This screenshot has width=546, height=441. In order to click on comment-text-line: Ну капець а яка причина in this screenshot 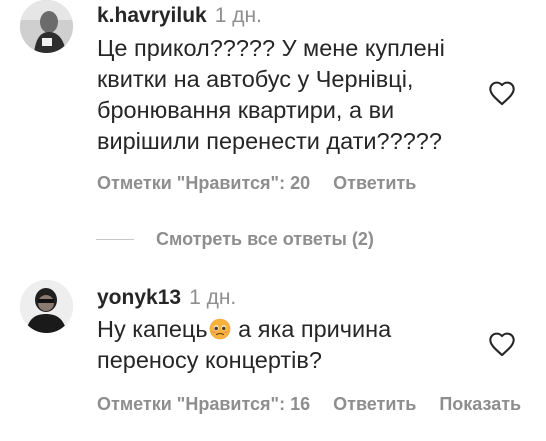, I will do `click(244, 329)`.